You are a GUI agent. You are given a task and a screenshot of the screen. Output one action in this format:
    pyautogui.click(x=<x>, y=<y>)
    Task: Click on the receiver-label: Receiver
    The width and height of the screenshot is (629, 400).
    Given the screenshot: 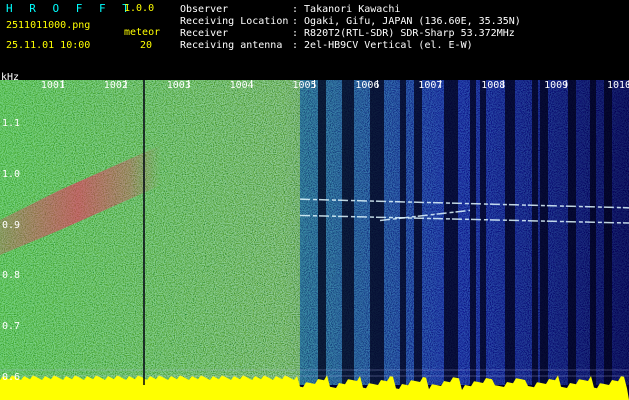 What is the action you would take?
    pyautogui.click(x=204, y=33)
    